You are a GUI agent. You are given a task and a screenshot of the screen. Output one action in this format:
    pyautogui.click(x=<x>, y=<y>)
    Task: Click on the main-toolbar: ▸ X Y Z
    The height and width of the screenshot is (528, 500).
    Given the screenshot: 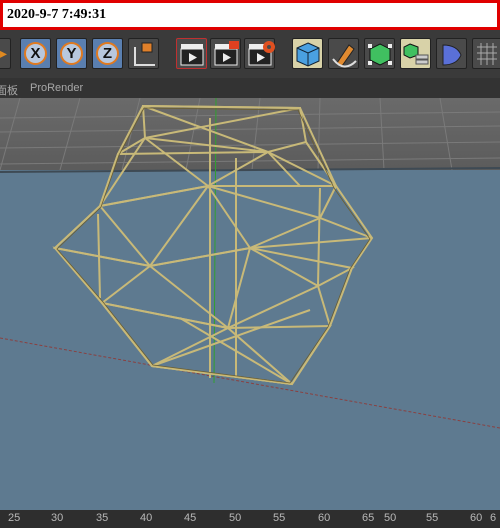 What is the action you would take?
    pyautogui.click(x=250, y=54)
    